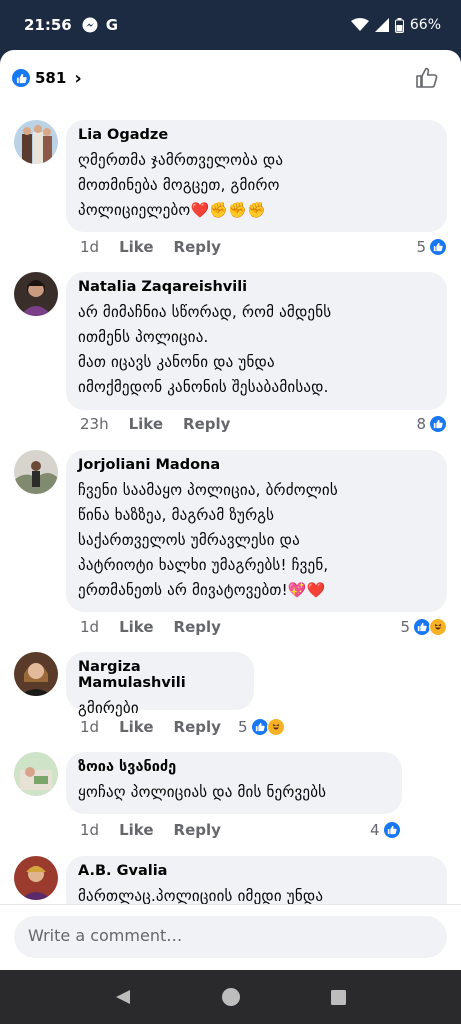 Image resolution: width=461 pixels, height=1024 pixels. I want to click on commenter-name: Nargiza Mamulashvili, so click(160, 675).